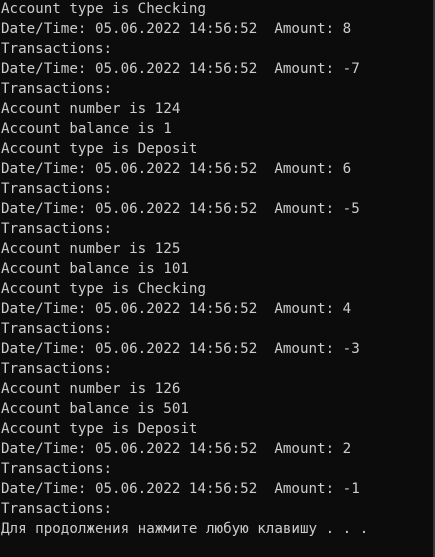  I want to click on console-line-text: Date/Time: 05.06.2022 14:56:52 Amount: 6, so click(176, 169).